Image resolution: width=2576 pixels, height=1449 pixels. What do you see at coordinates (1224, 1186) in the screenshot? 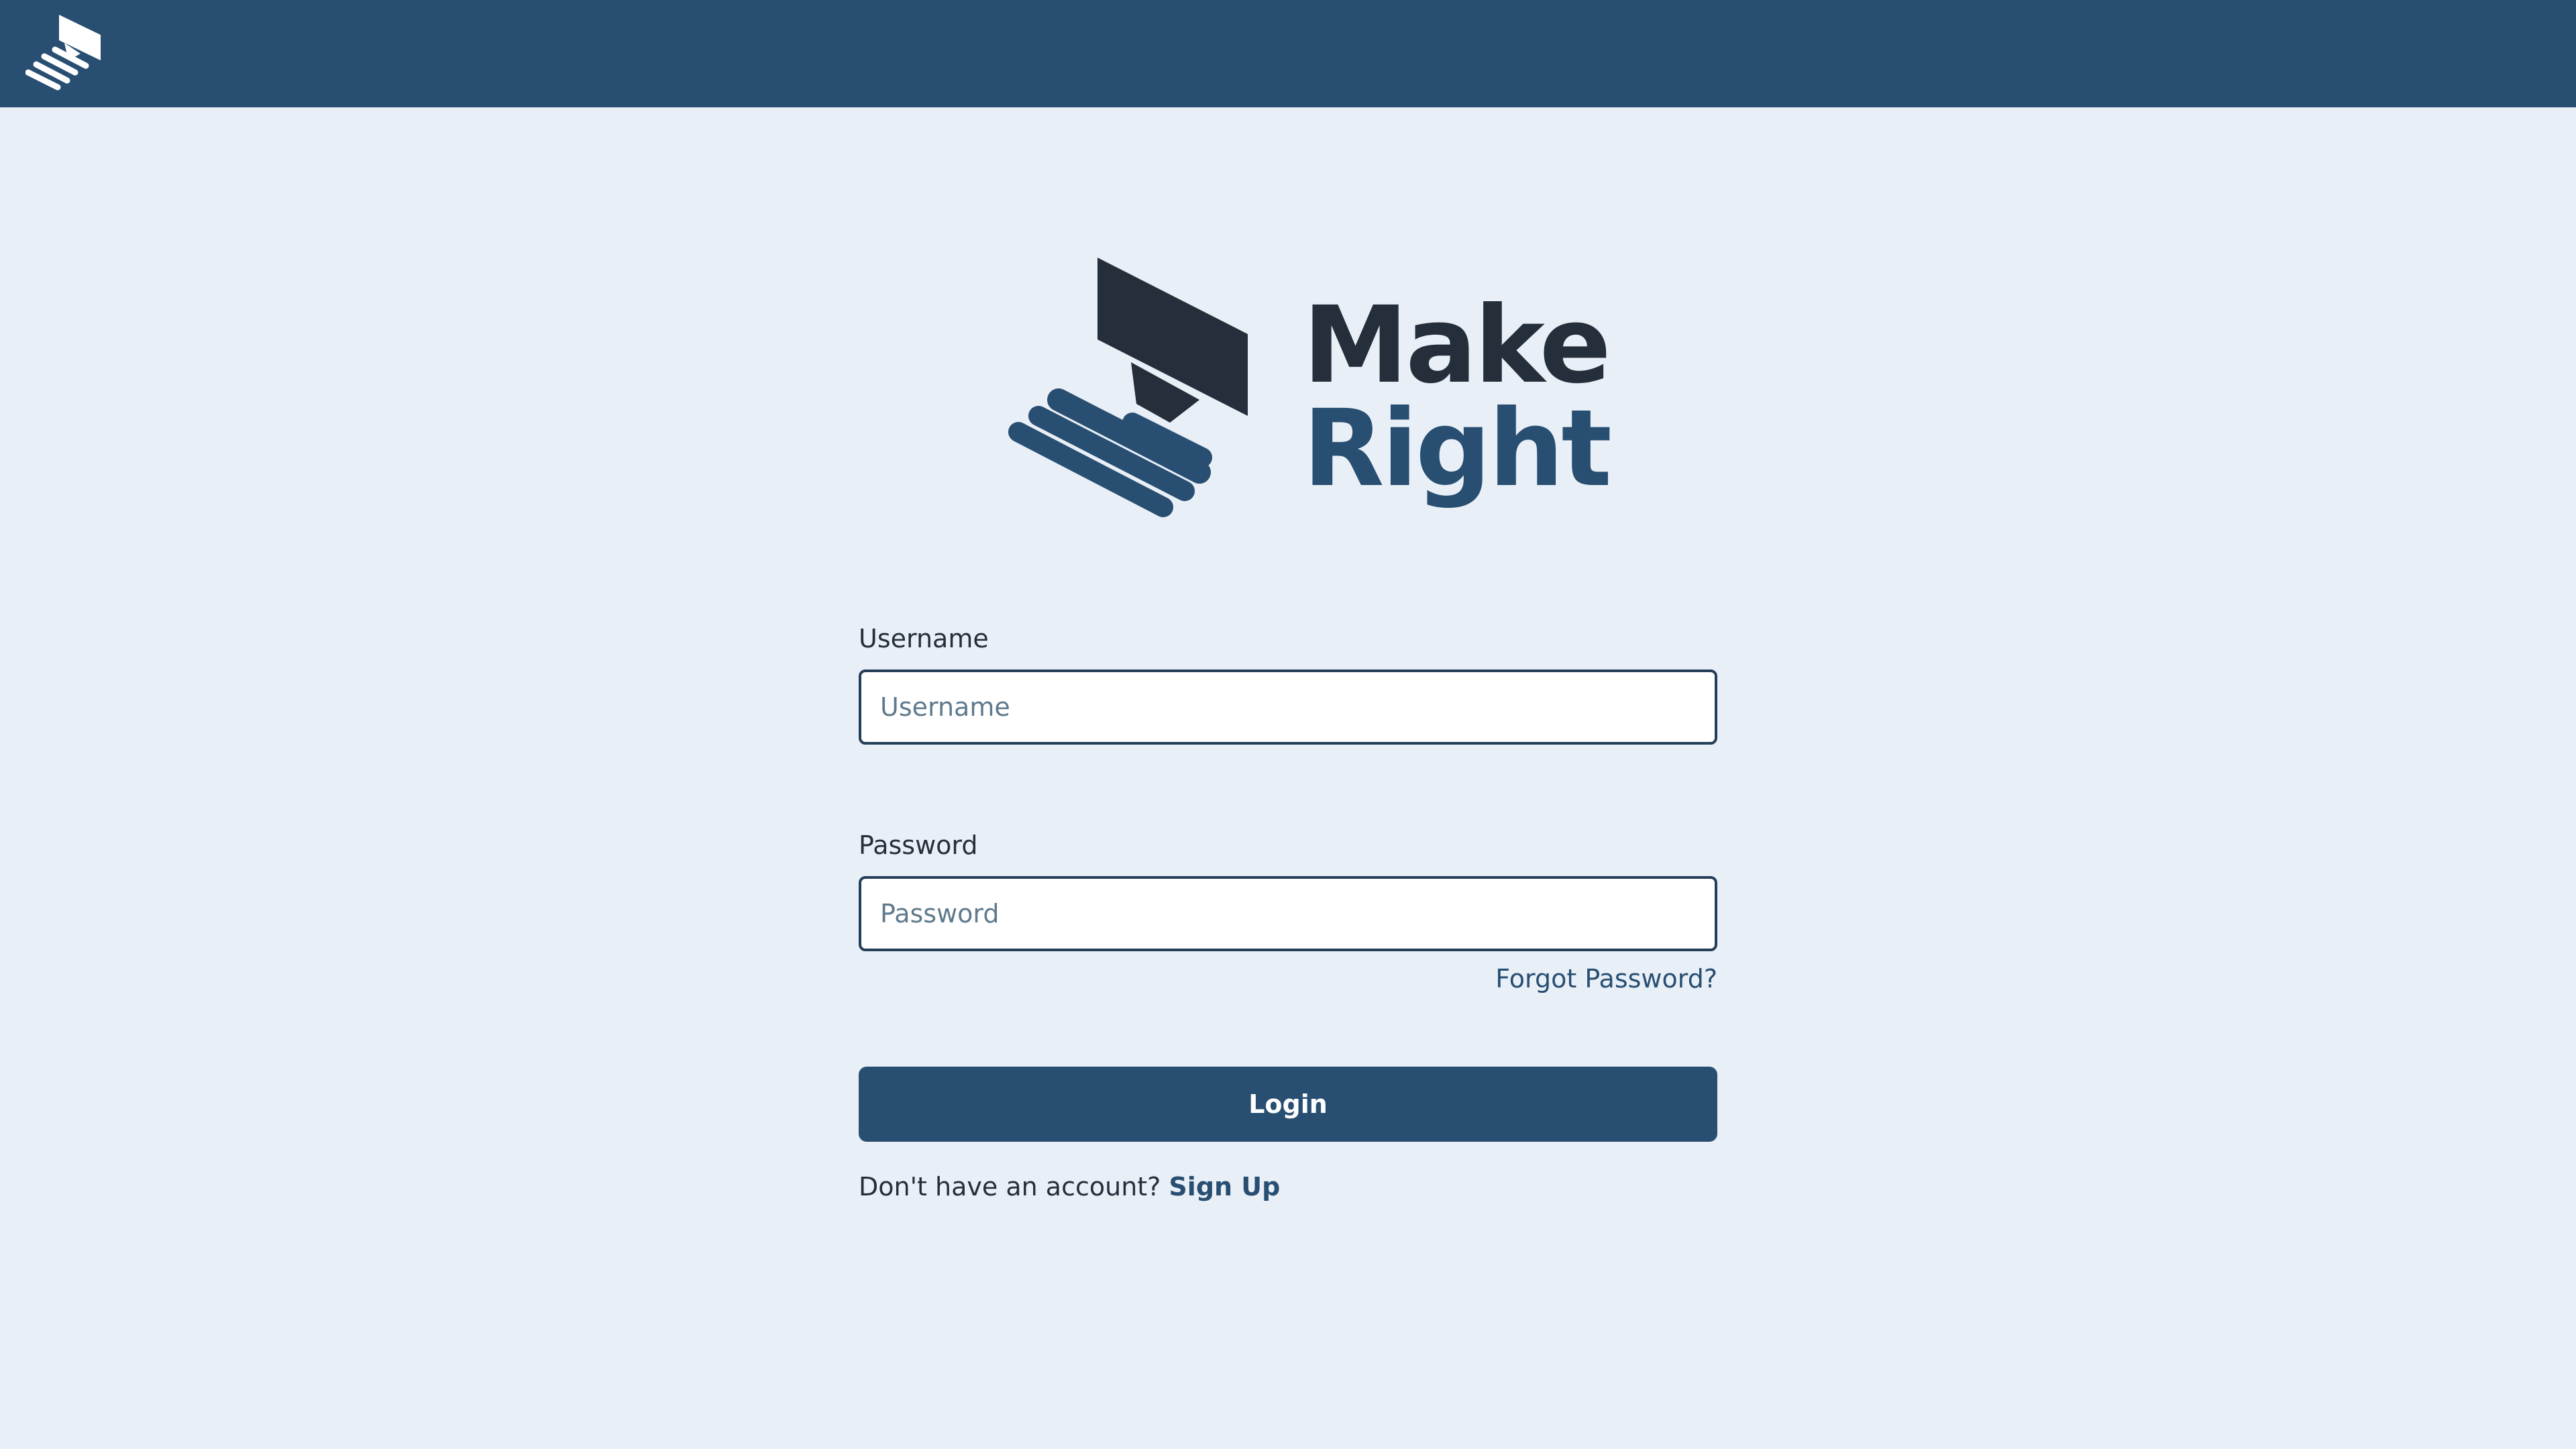
I see `sign-up-link: Sign Up` at bounding box center [1224, 1186].